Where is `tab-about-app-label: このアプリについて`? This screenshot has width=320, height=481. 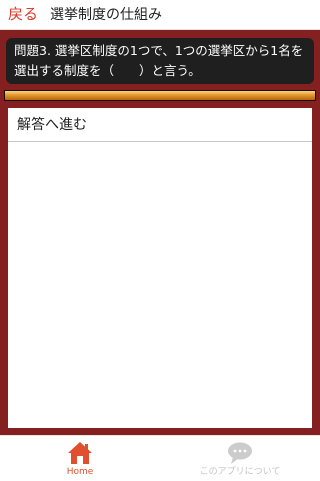 tab-about-app-label: このアプリについて is located at coordinates (240, 472).